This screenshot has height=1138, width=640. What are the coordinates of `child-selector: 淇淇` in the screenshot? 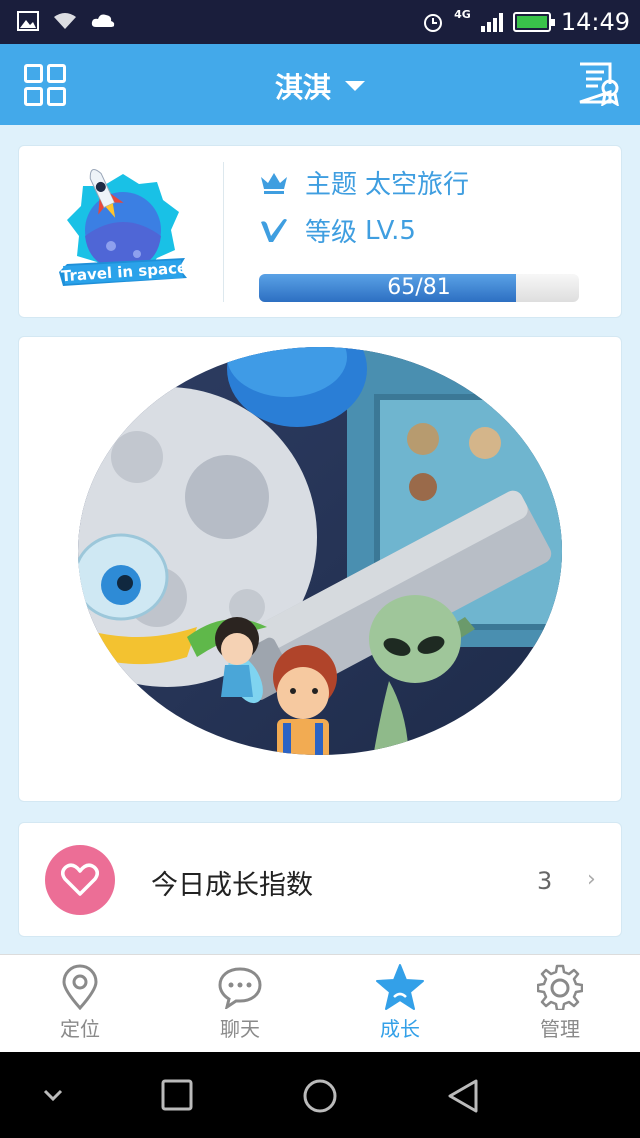 It's located at (320, 86).